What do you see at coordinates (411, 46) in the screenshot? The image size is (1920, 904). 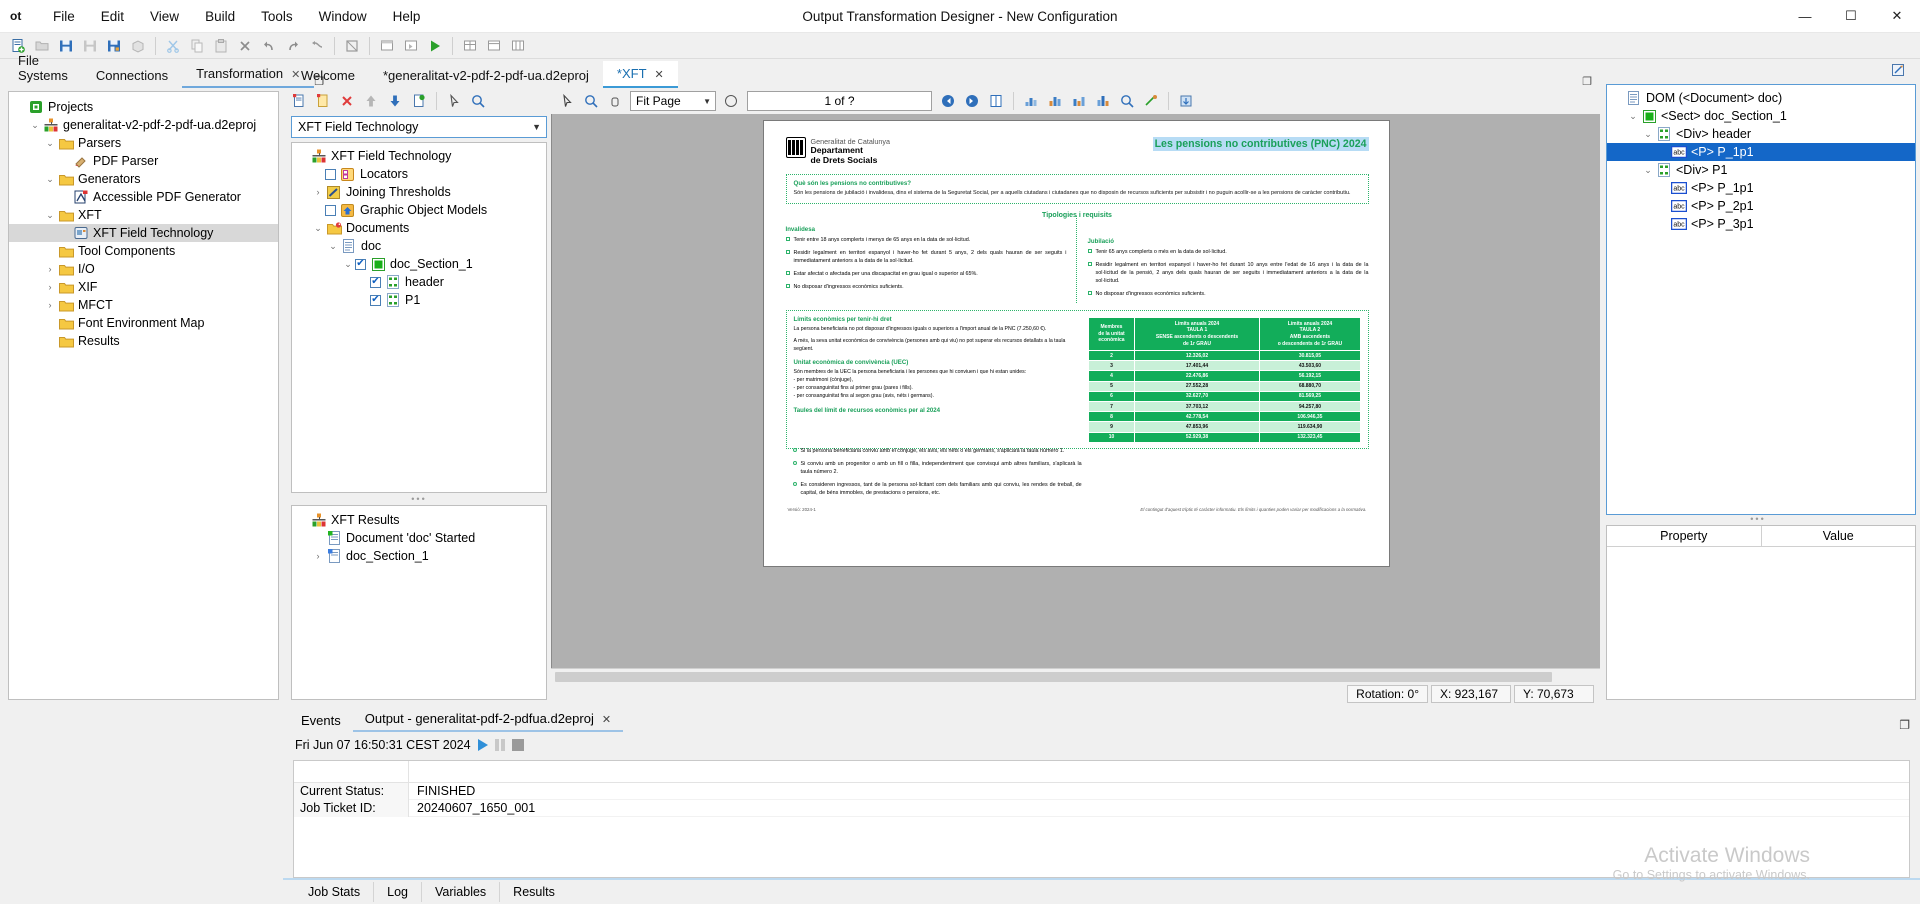 I see `build-icon` at bounding box center [411, 46].